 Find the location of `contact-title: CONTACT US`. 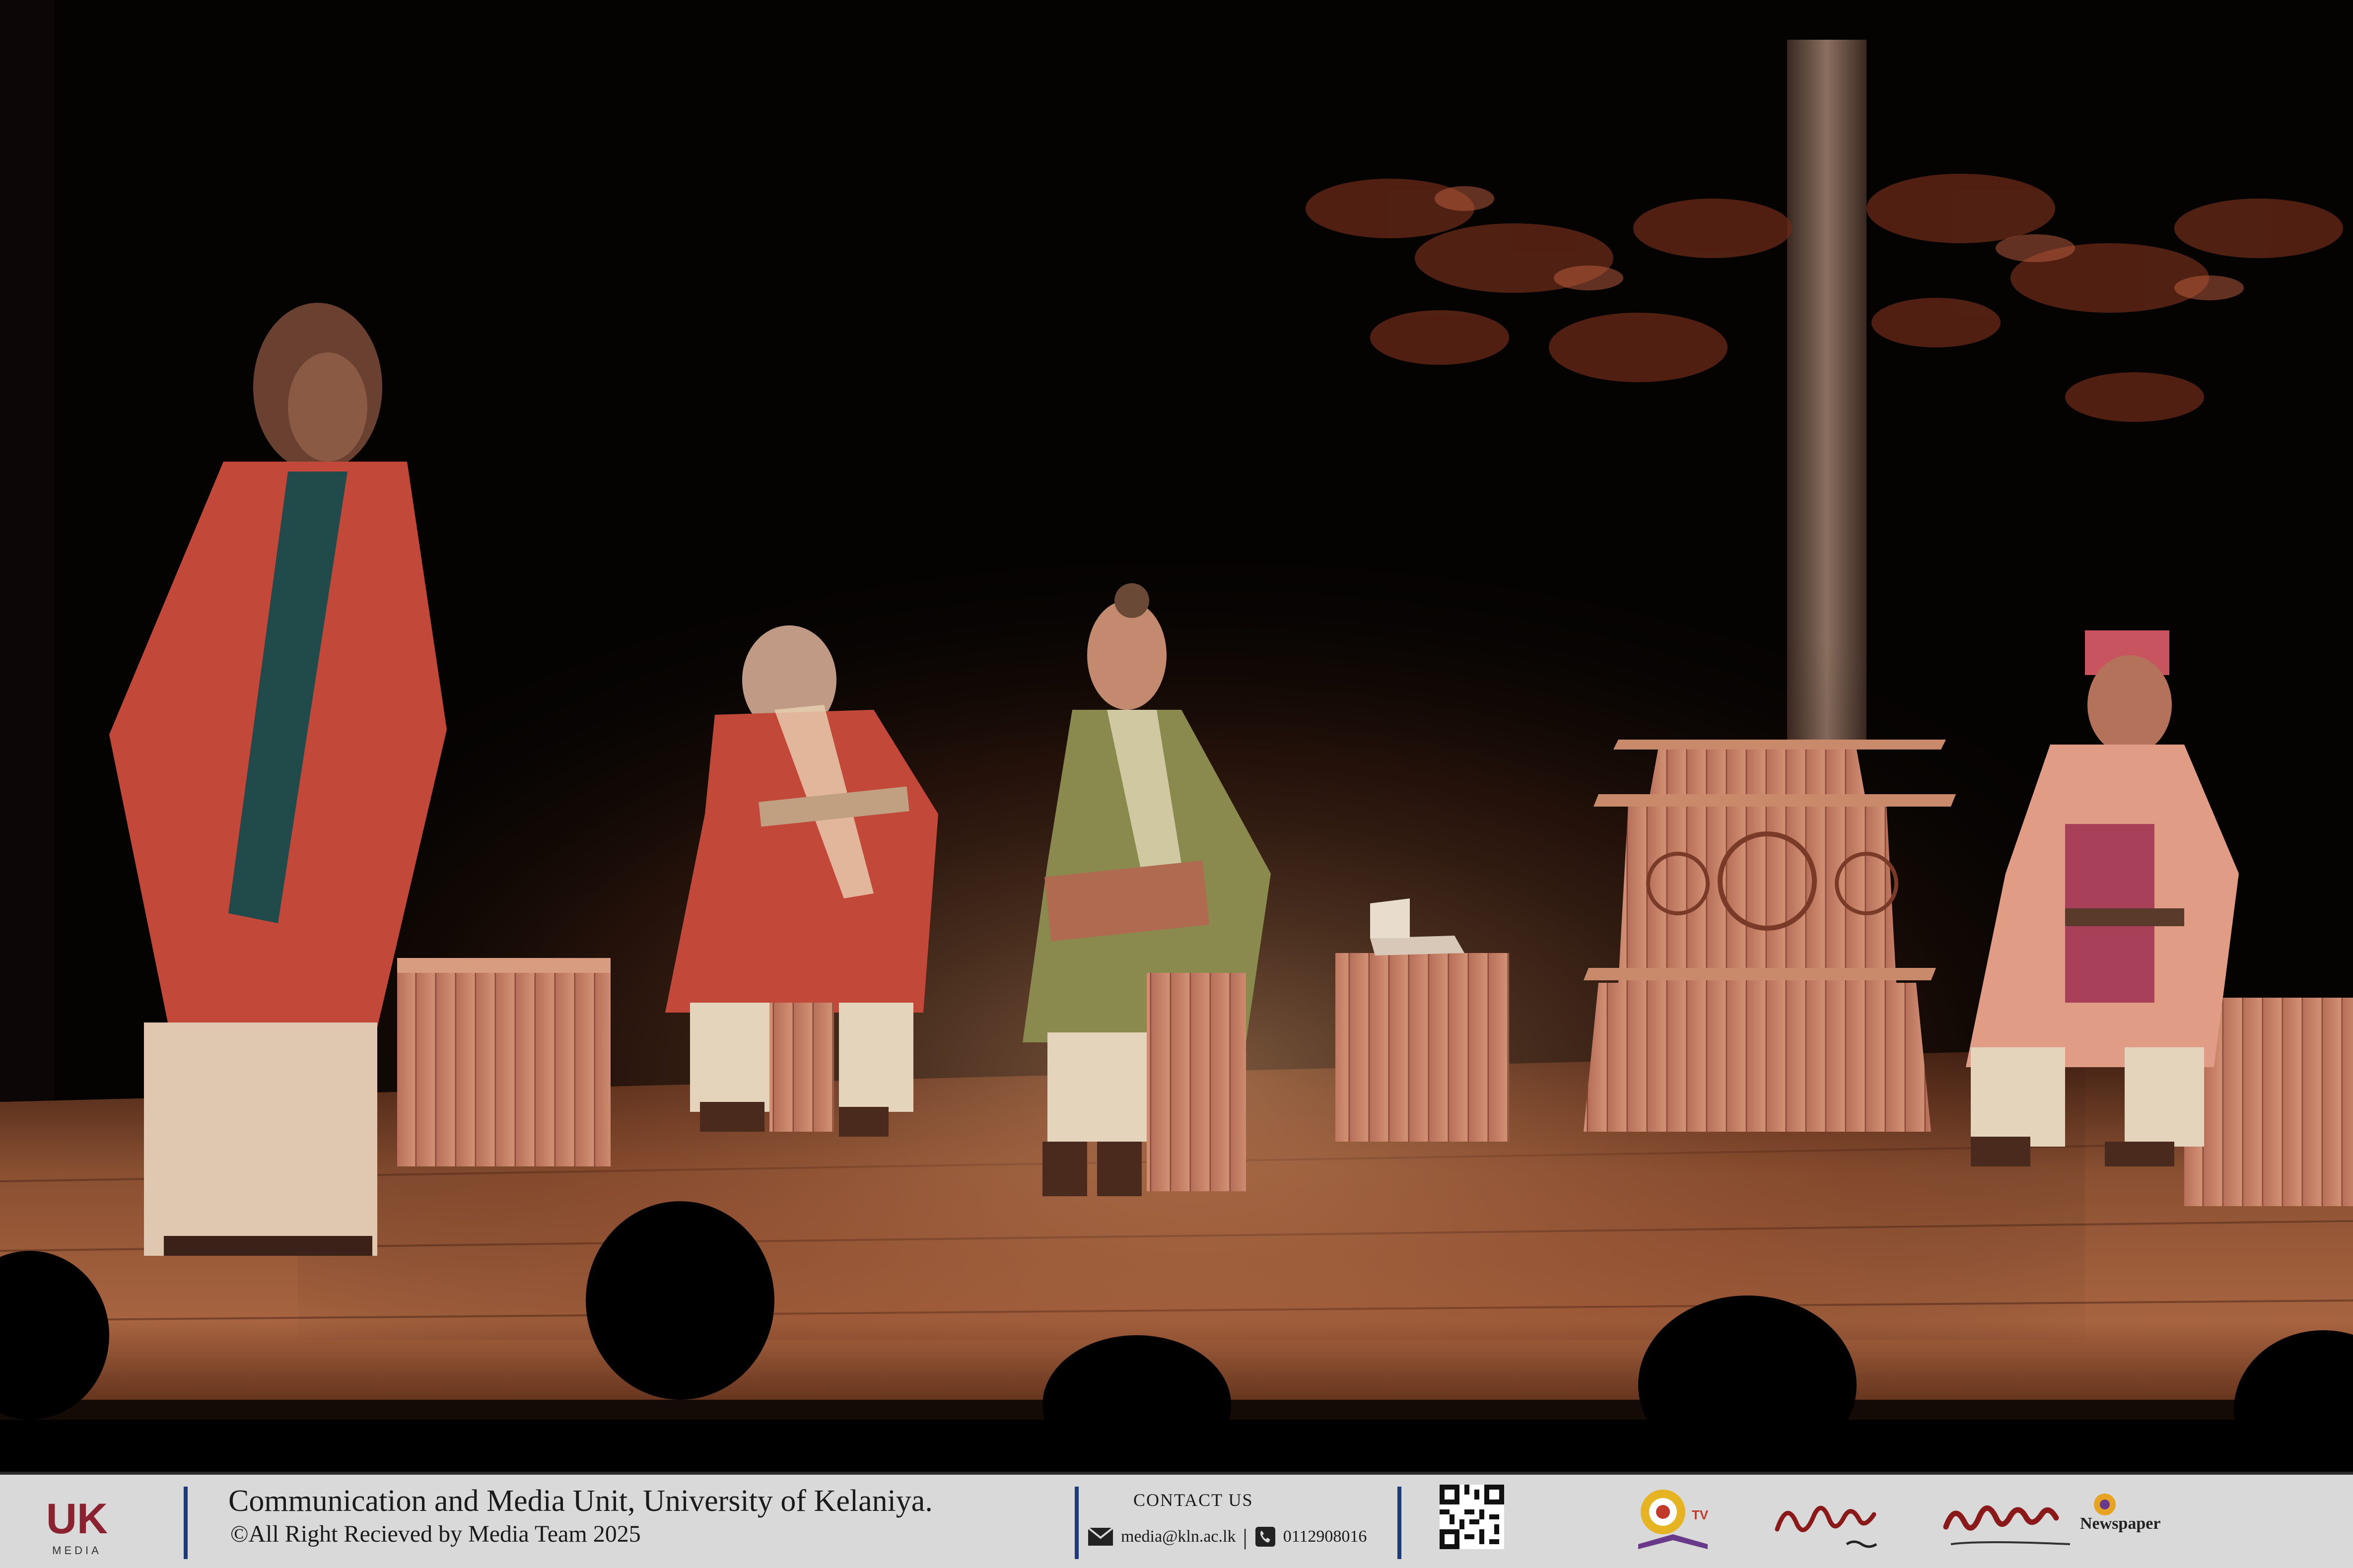

contact-title: CONTACT US is located at coordinates (1193, 1500).